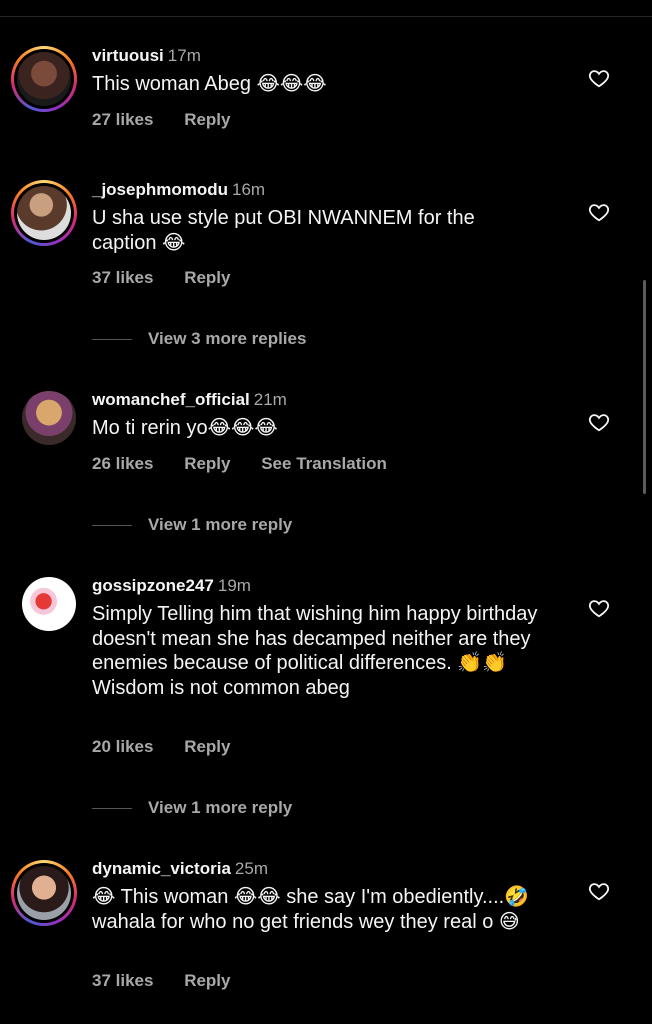 This screenshot has height=1024, width=652. Describe the element at coordinates (251, 868) in the screenshot. I see `timestamp: 25m` at that location.